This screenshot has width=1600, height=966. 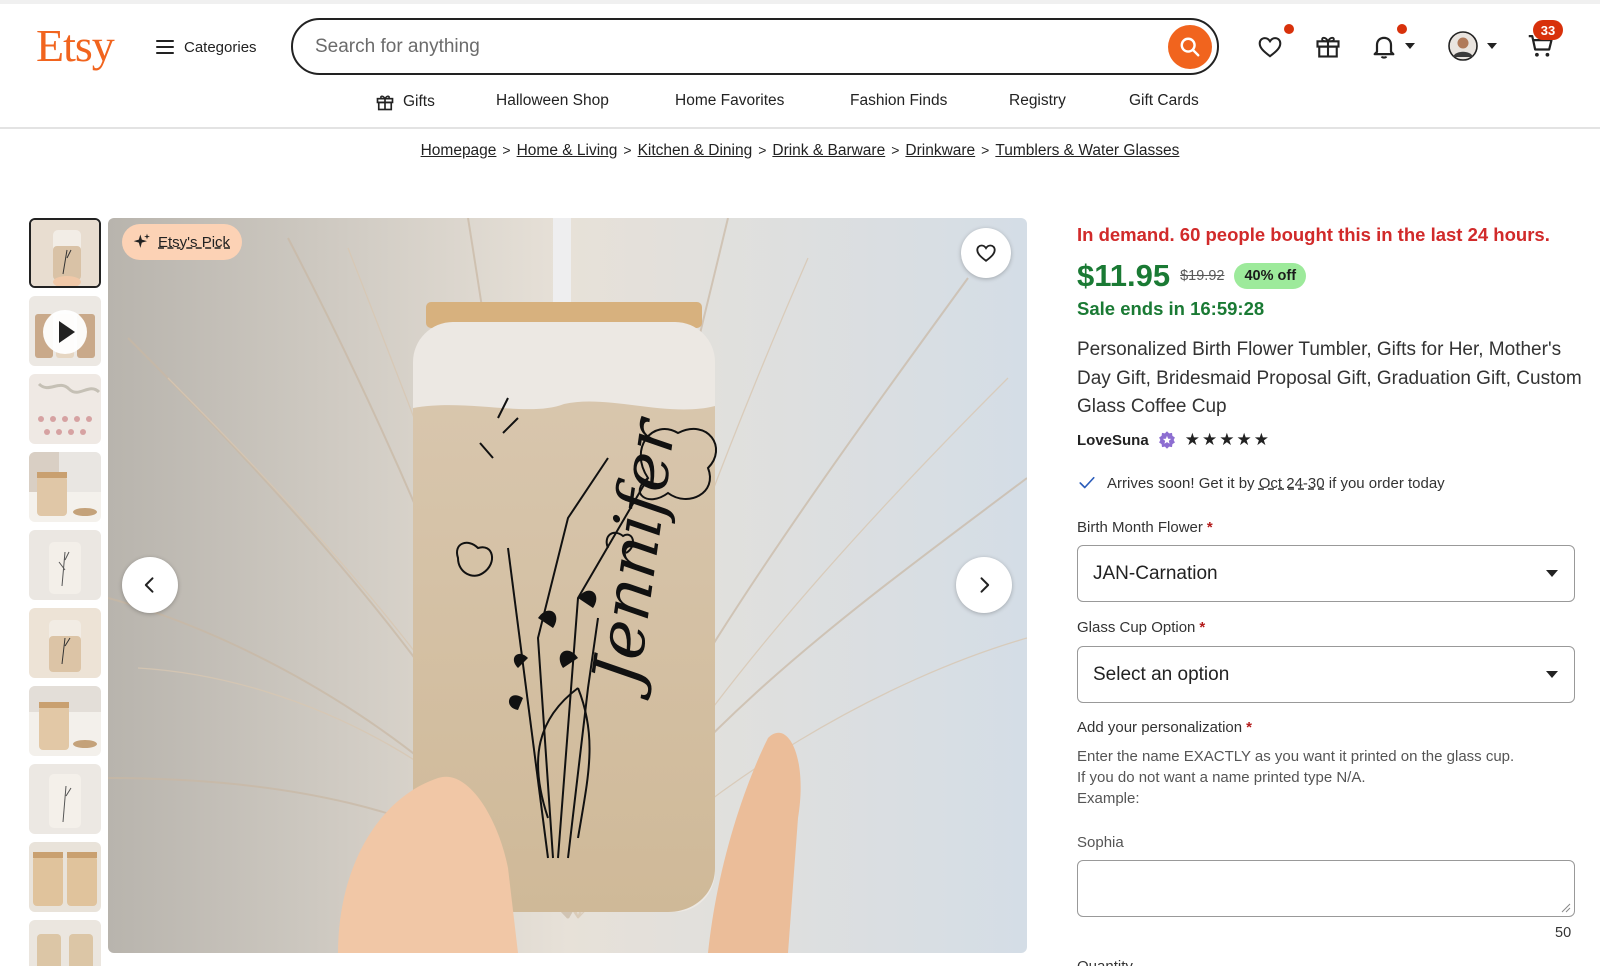 I want to click on quantity-label: Quantity, so click(x=1105, y=962).